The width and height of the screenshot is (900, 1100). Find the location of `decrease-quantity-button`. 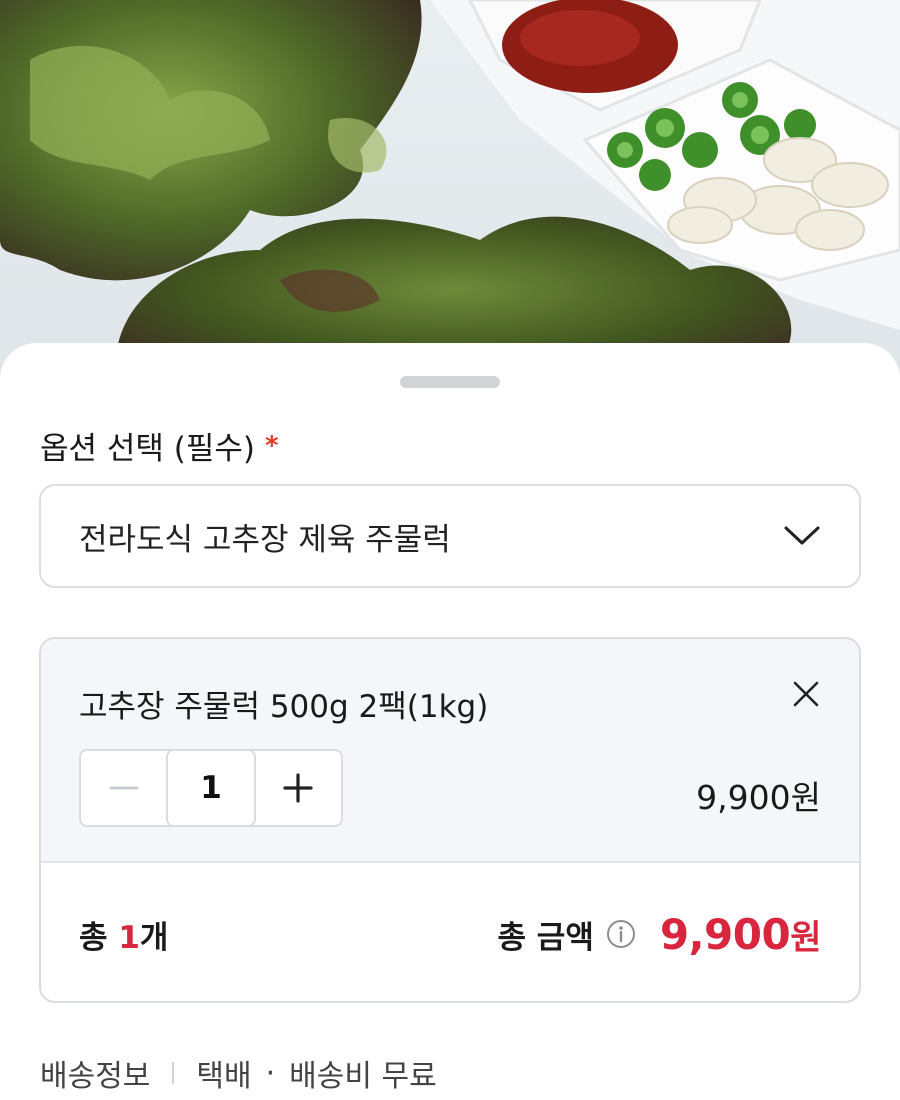

decrease-quantity-button is located at coordinates (123, 788).